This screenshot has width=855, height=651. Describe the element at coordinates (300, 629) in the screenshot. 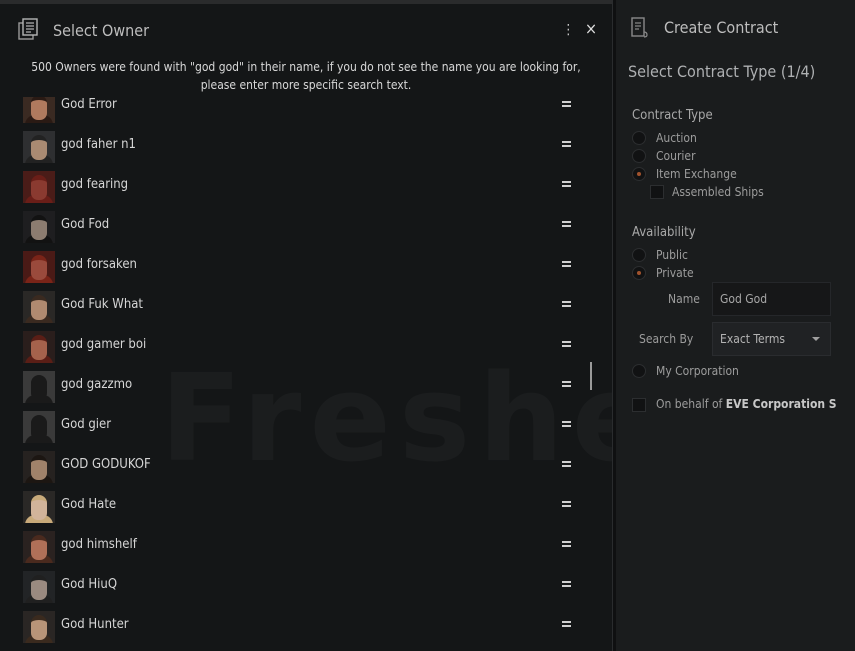

I see `owner-row: God Hunter` at that location.